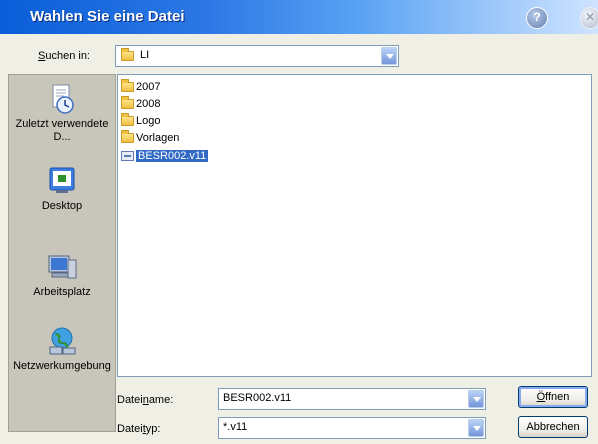 The image size is (598, 444). Describe the element at coordinates (139, 429) in the screenshot. I see `filetype-label: Dateityp:` at that location.